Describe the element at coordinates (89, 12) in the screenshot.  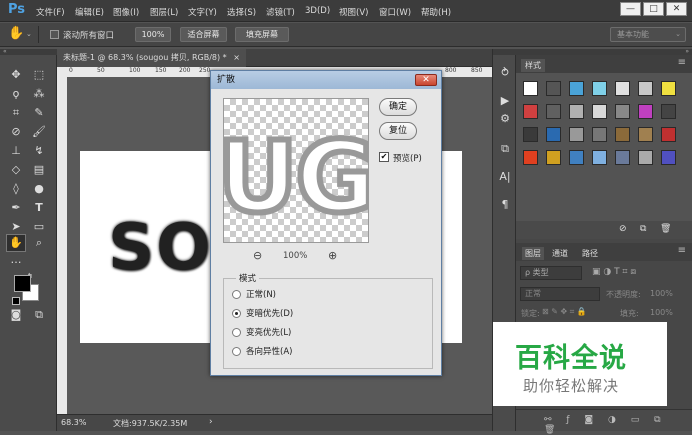
I see `menu-edit: 编辑(E)` at that location.